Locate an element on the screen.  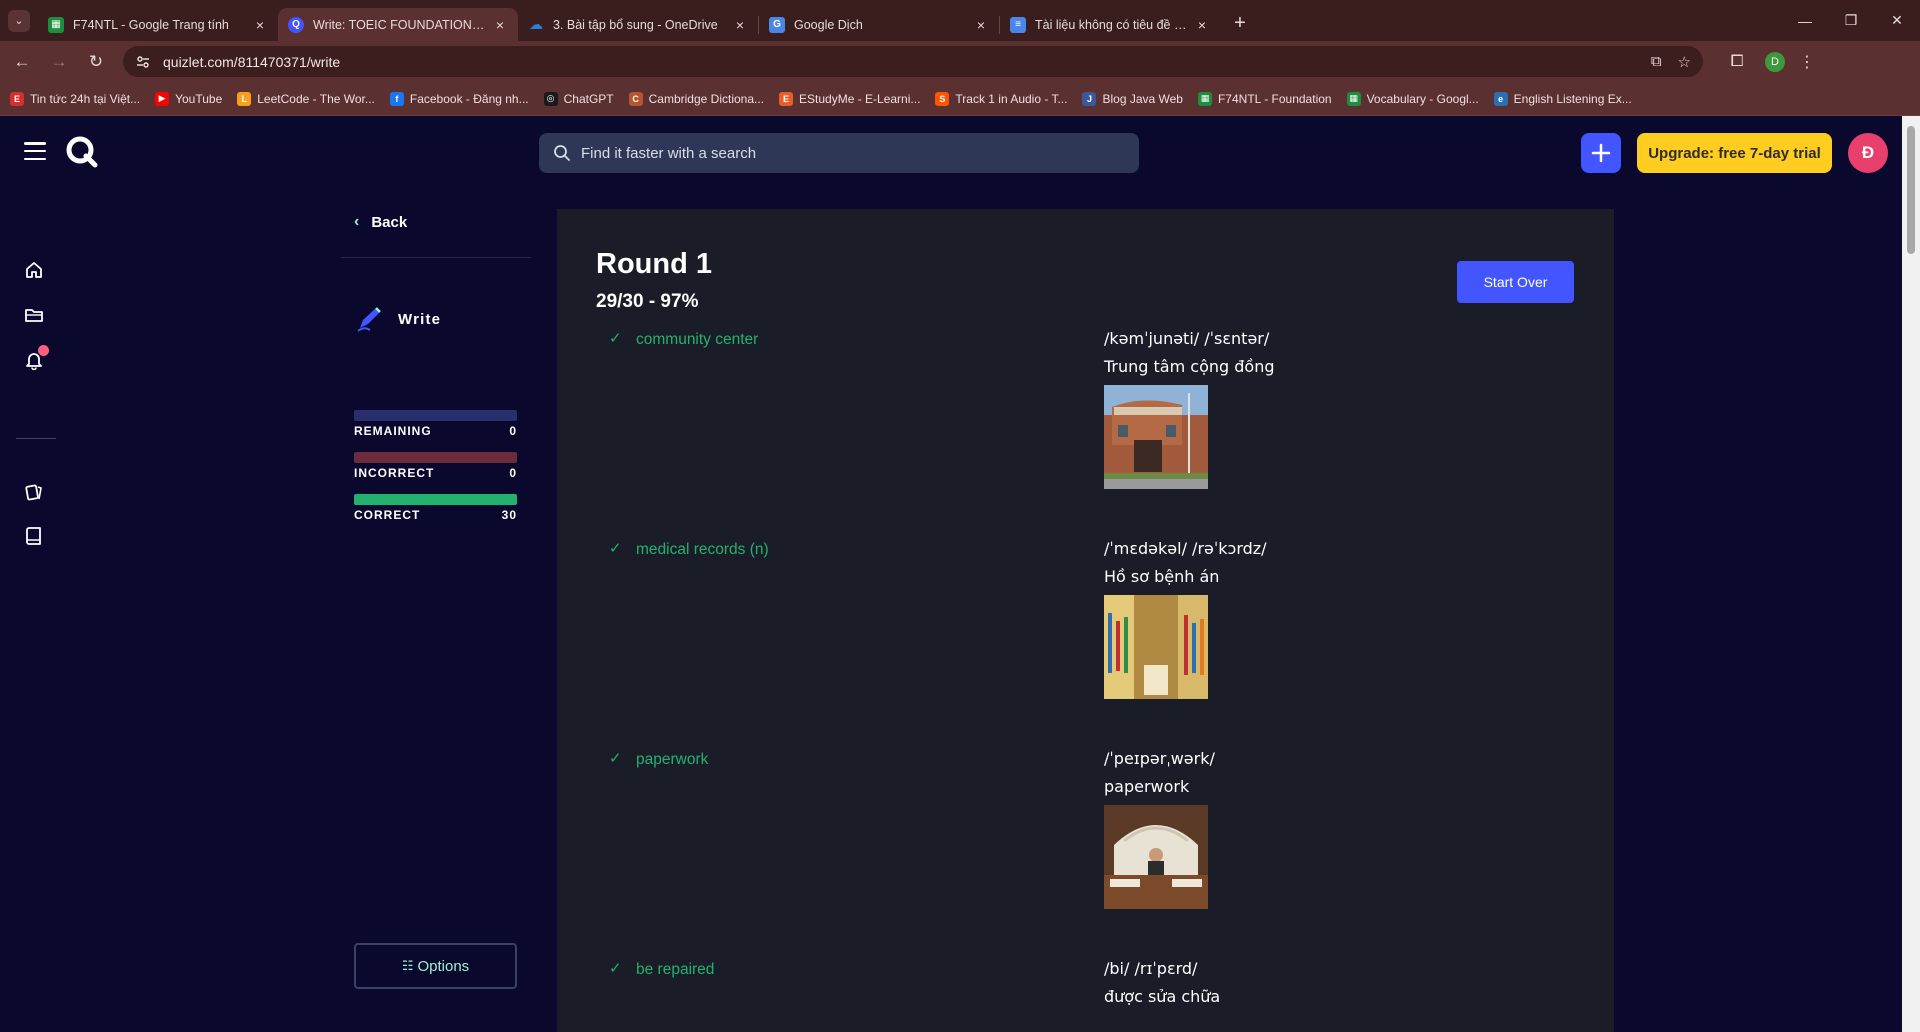
divider is located at coordinates (436, 257).